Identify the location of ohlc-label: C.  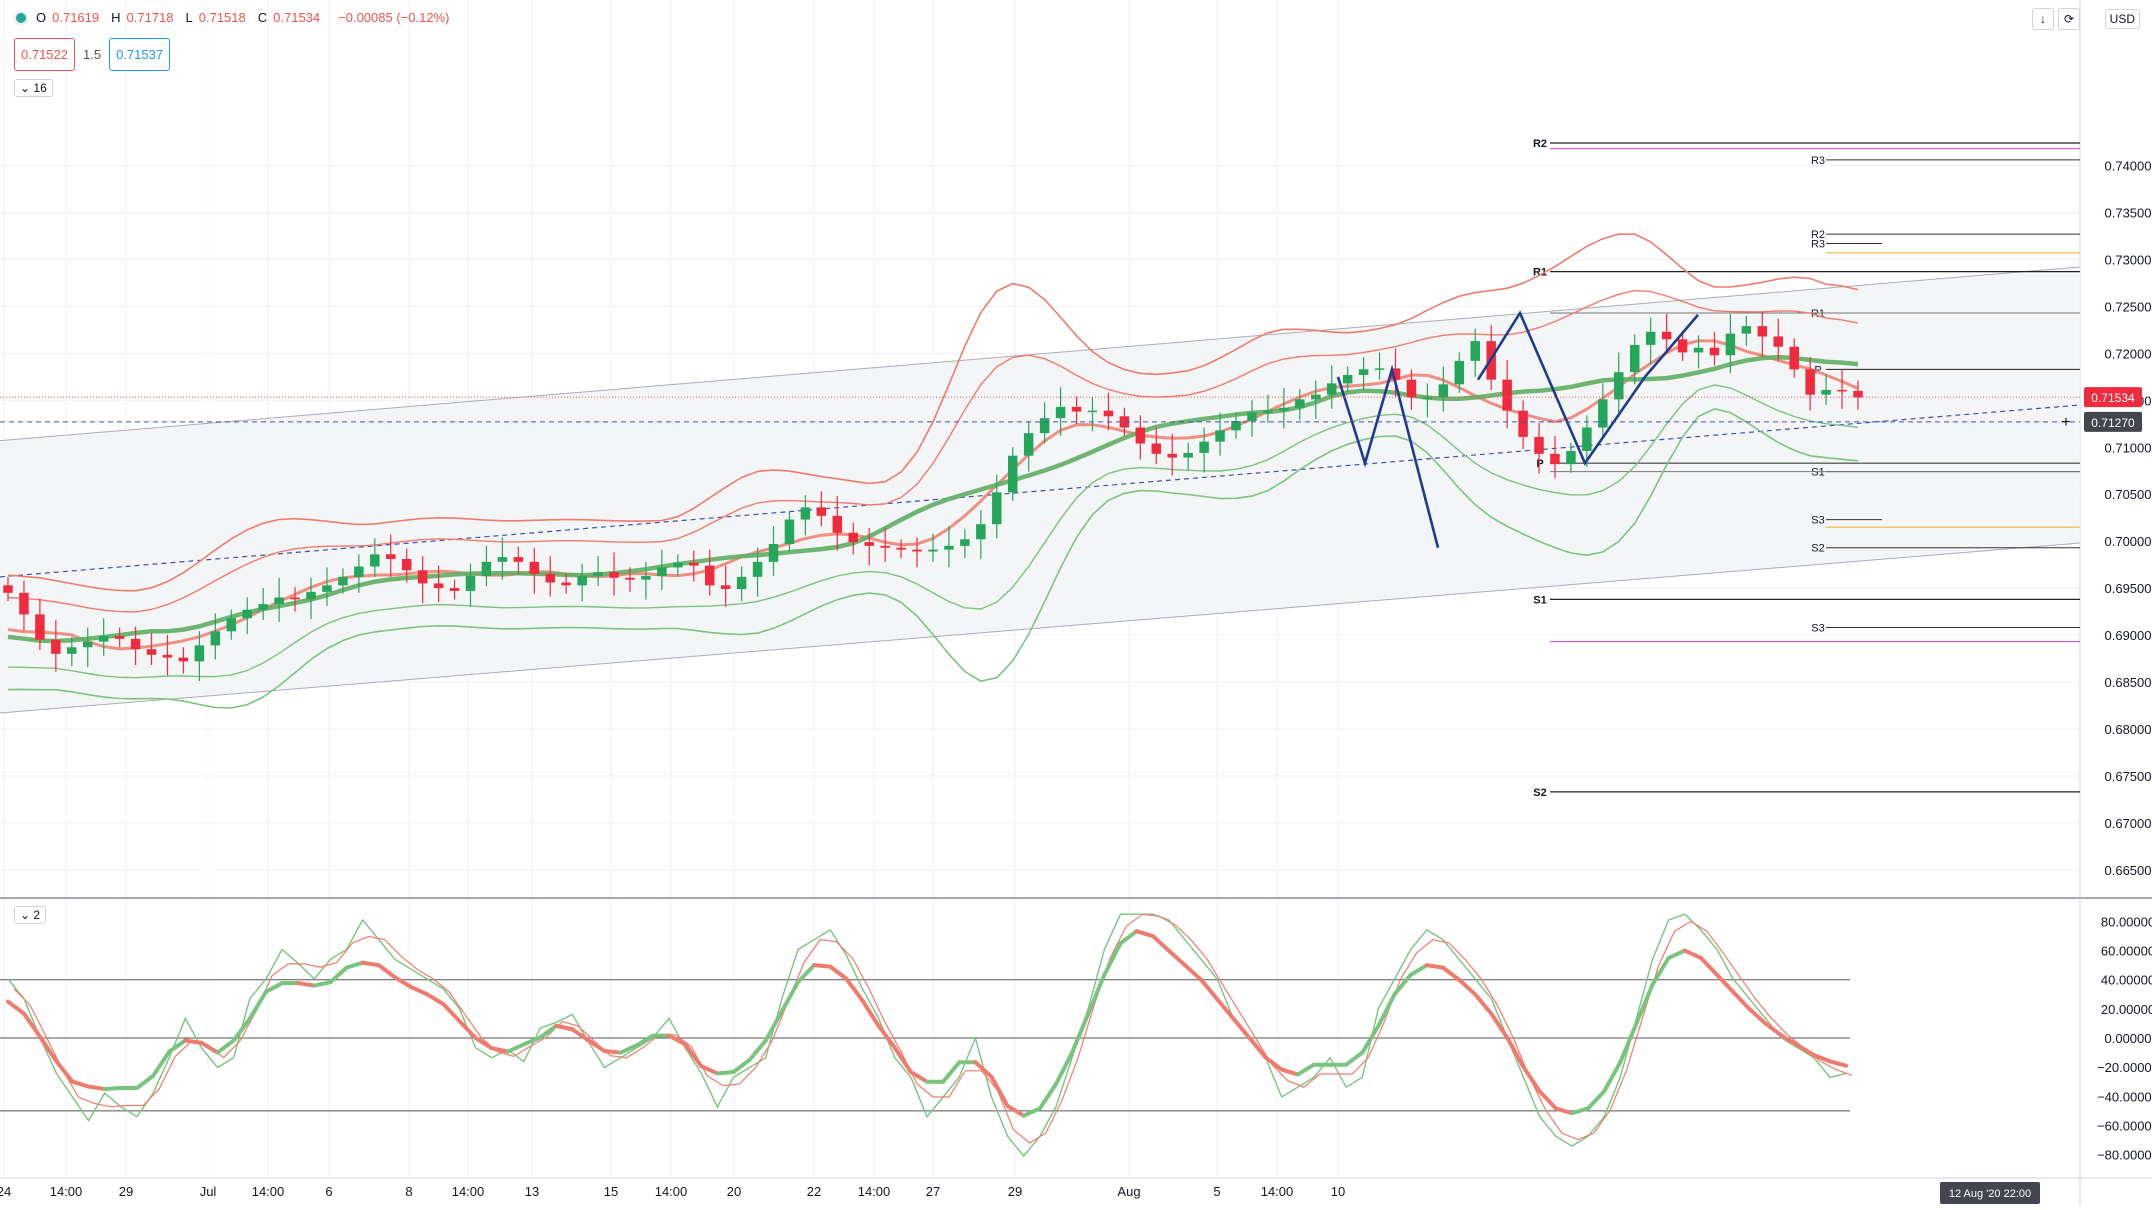
(262, 17).